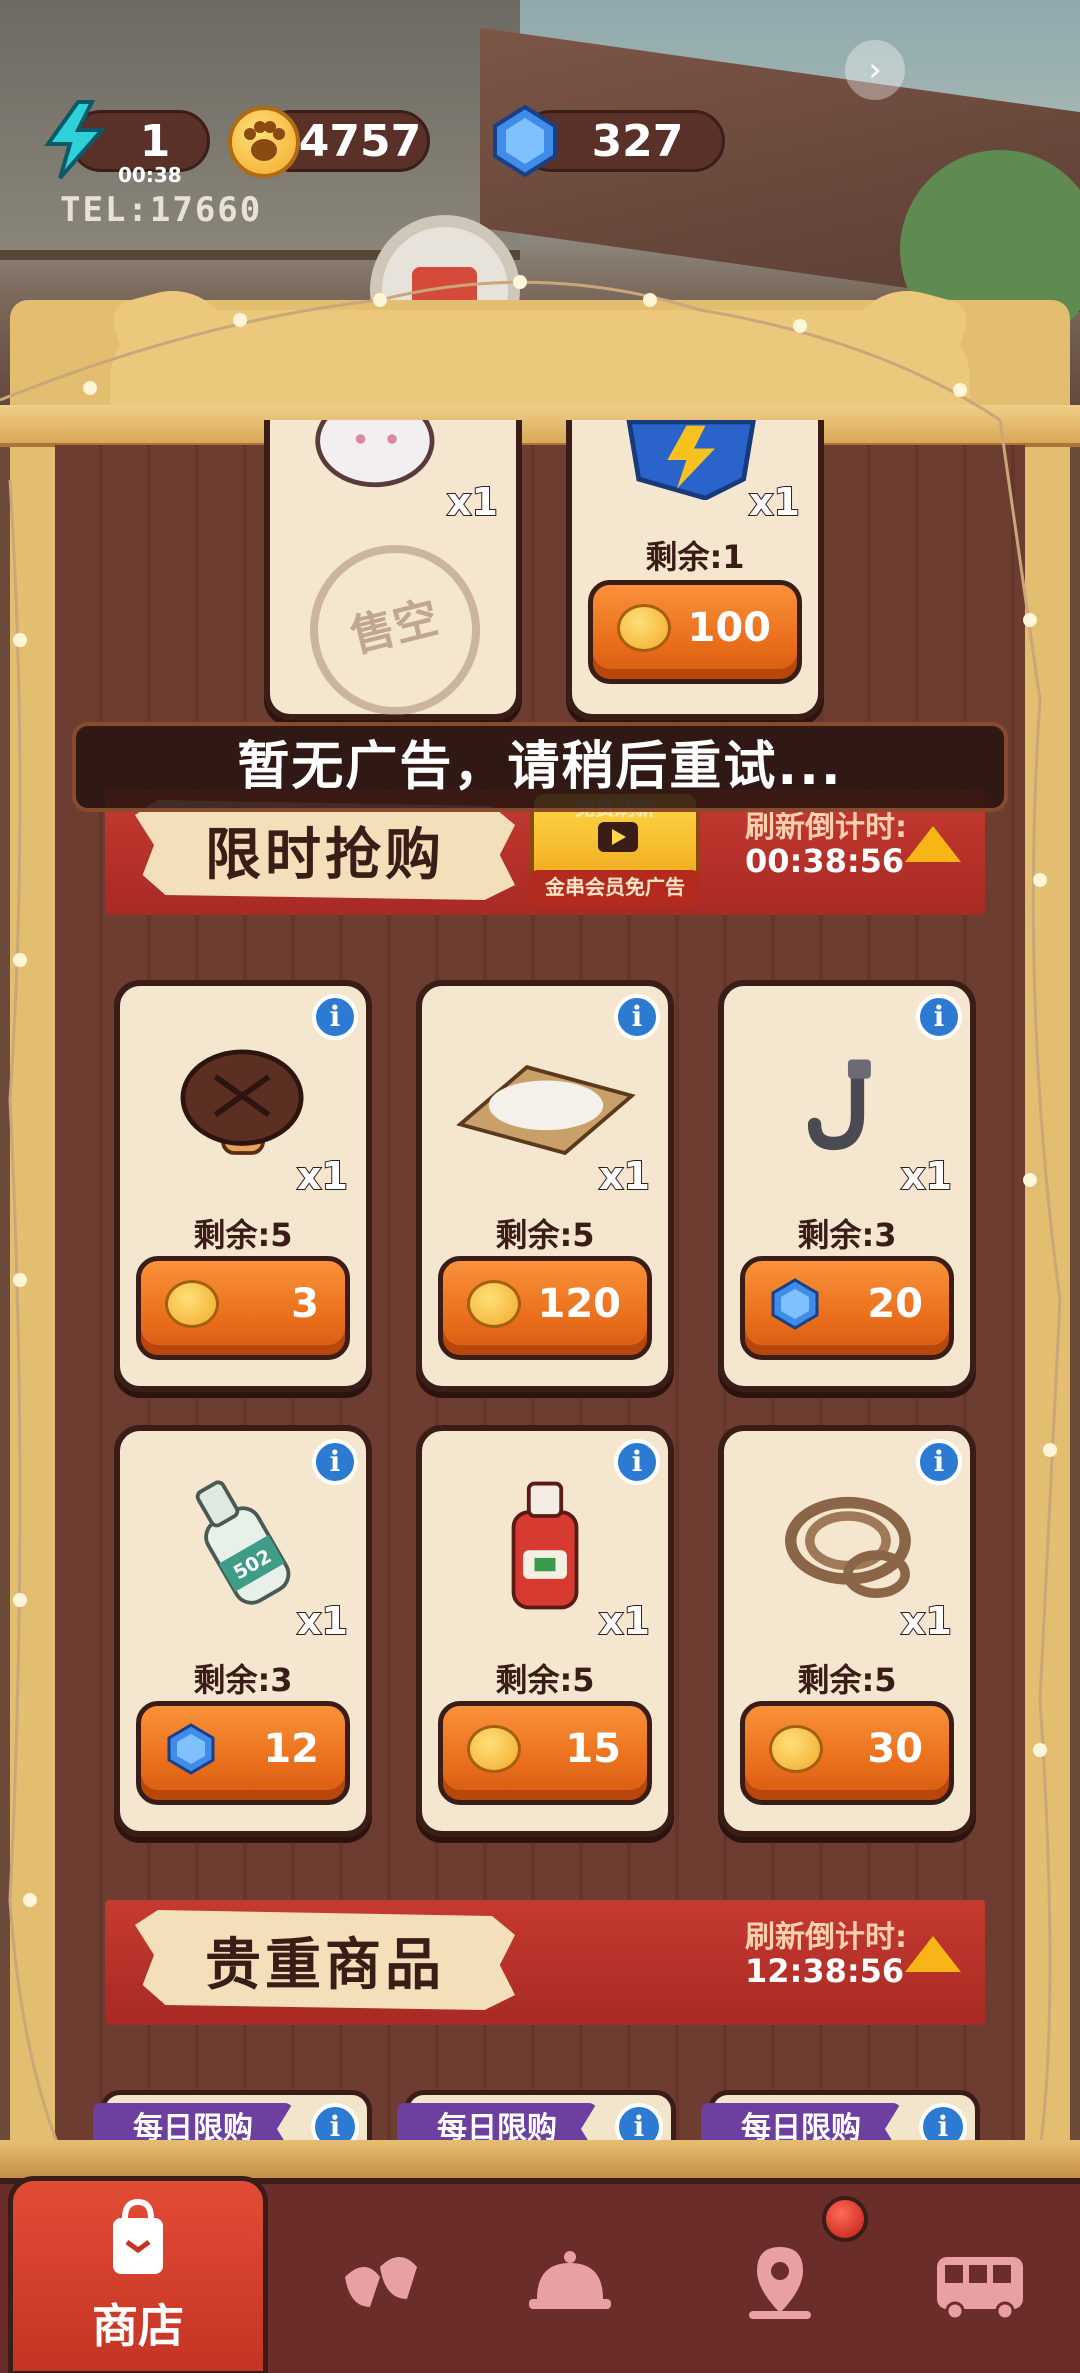 Image resolution: width=1080 pixels, height=2373 pixels. I want to click on refresh-countdown-time: 00:38:56, so click(825, 861).